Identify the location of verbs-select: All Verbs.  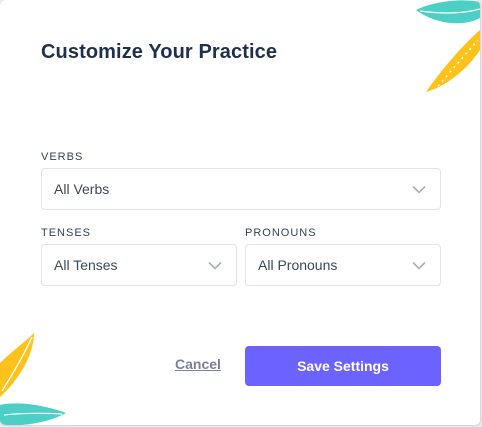
(241, 189).